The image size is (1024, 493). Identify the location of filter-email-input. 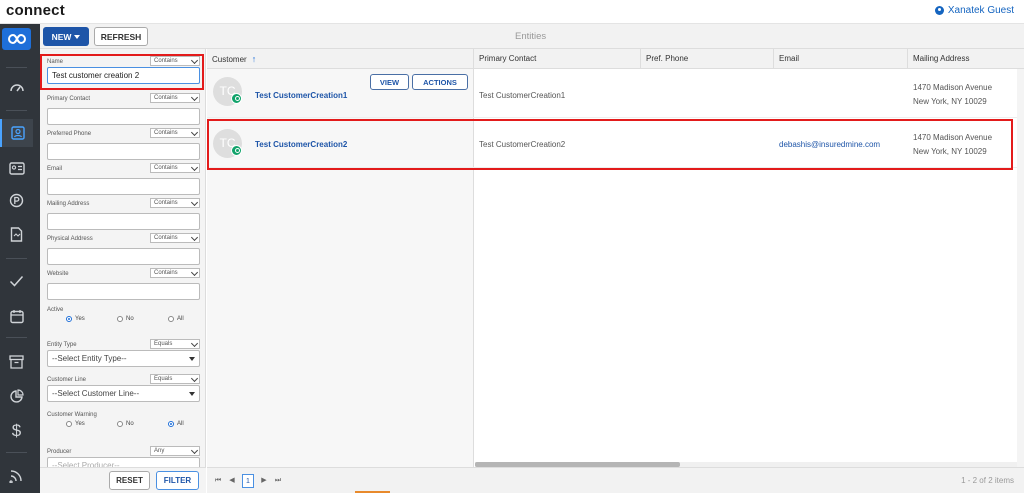
(123, 186).